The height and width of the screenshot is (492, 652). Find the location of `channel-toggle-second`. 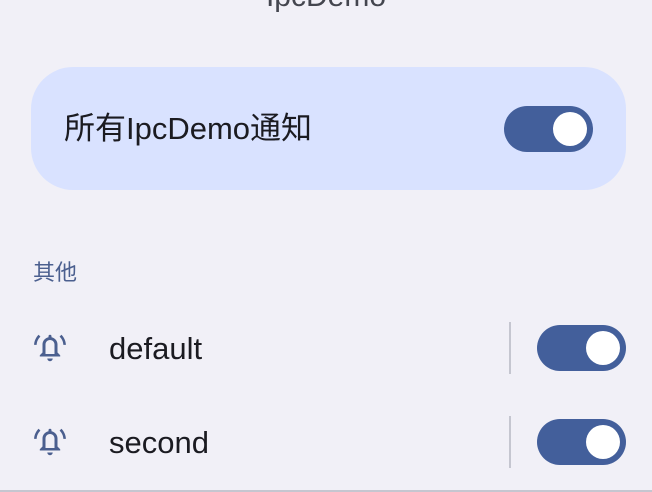

channel-toggle-second is located at coordinates (581, 442).